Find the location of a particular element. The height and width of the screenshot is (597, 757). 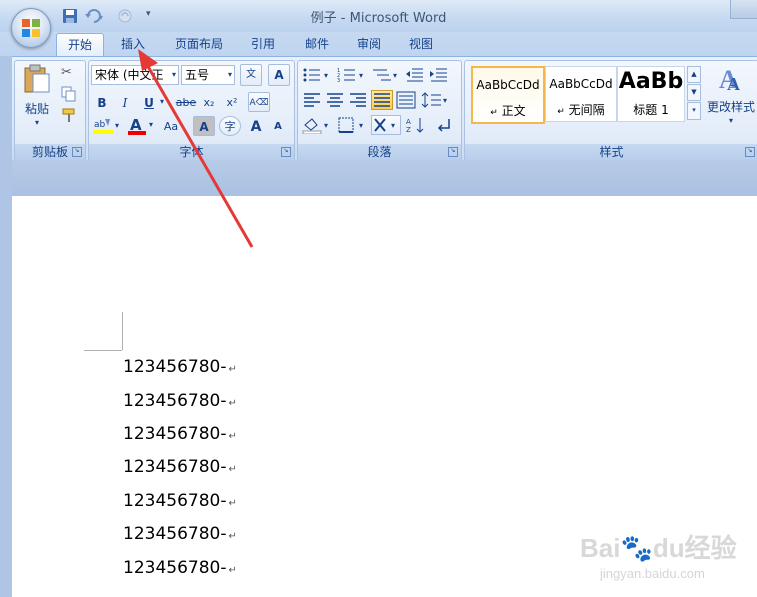

annotation-arrow is located at coordinates (196, 148).